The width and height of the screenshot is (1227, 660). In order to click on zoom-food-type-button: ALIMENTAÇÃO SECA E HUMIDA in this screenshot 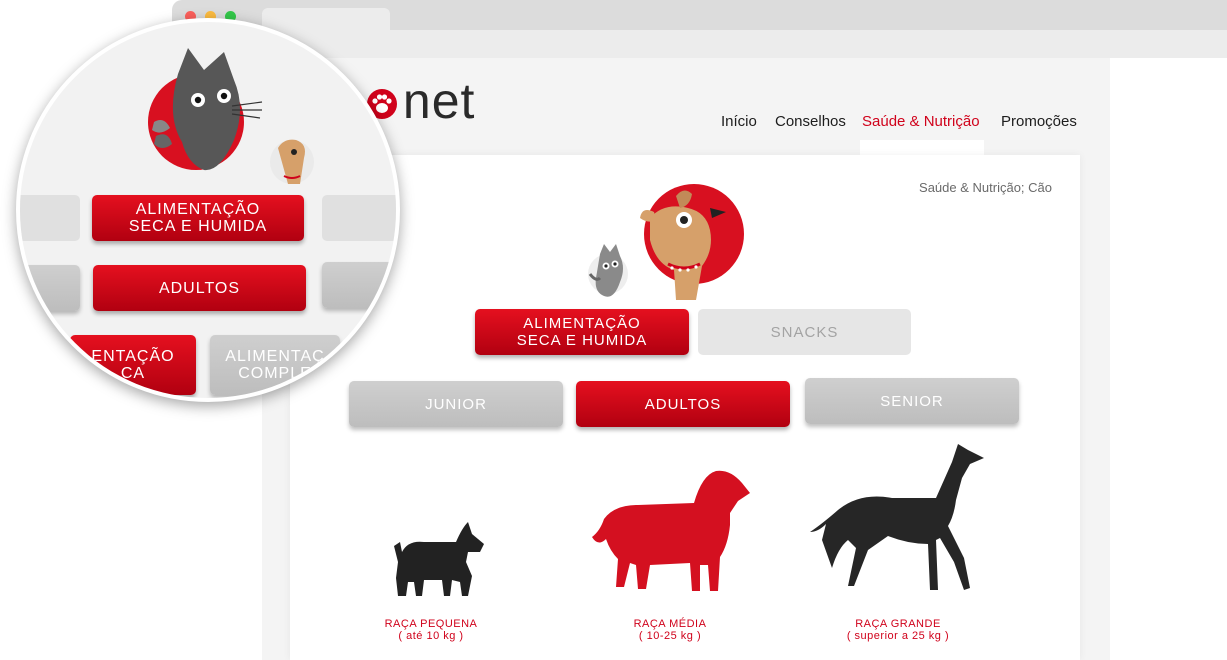, I will do `click(198, 218)`.